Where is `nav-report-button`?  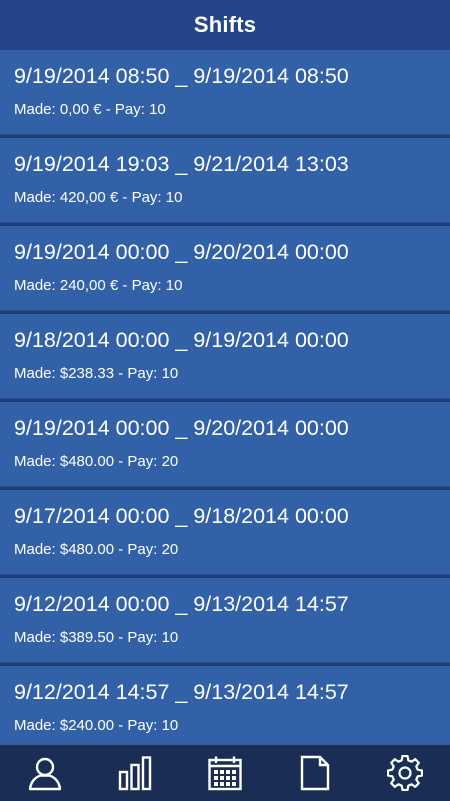
nav-report-button is located at coordinates (315, 773).